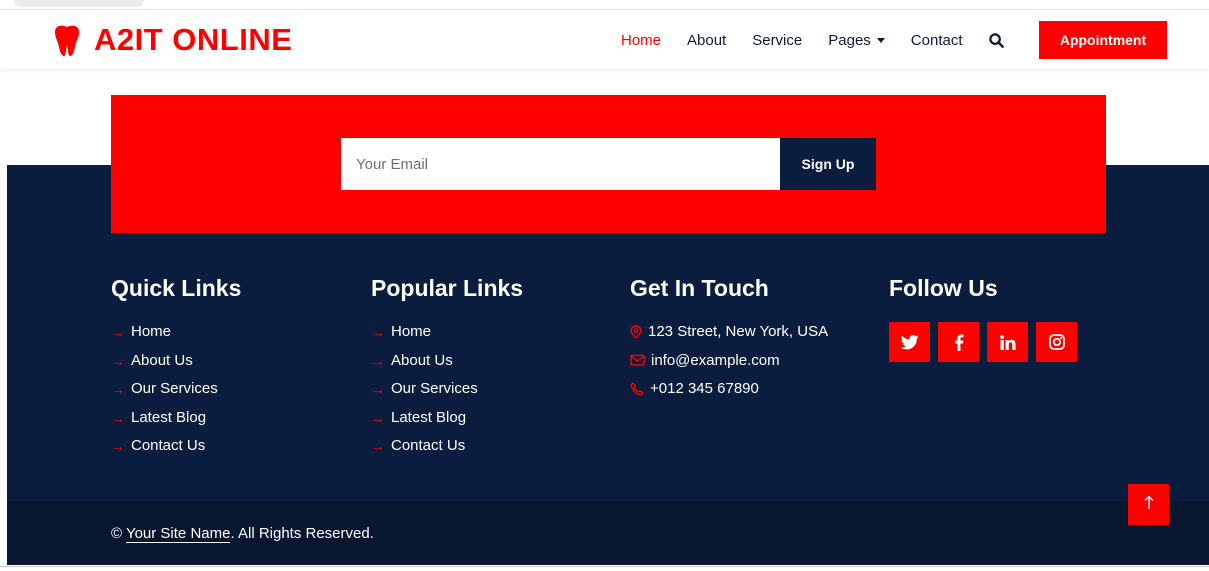  I want to click on email-text: info@example.com, so click(715, 360).